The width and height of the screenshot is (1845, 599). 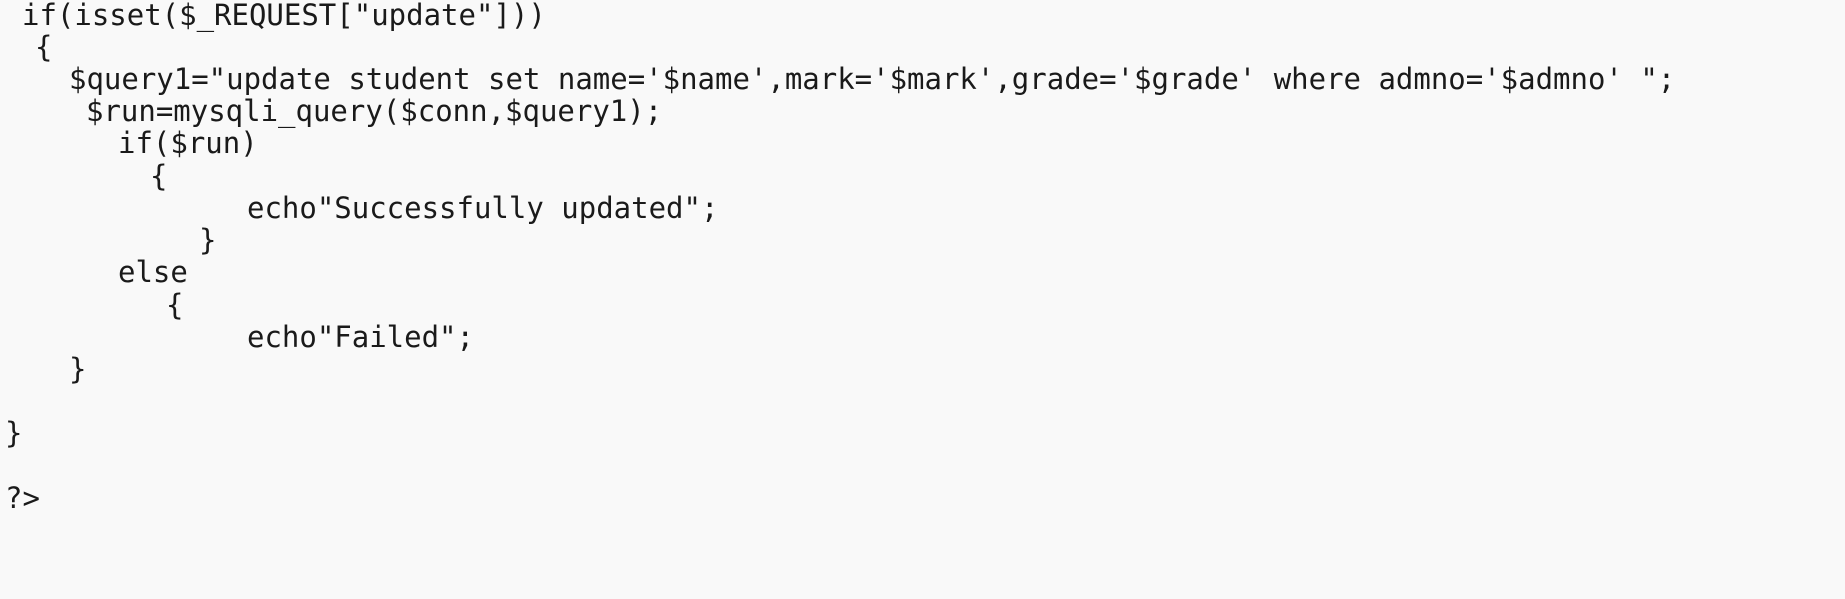 I want to click on code-line: ?>, so click(x=22, y=498).